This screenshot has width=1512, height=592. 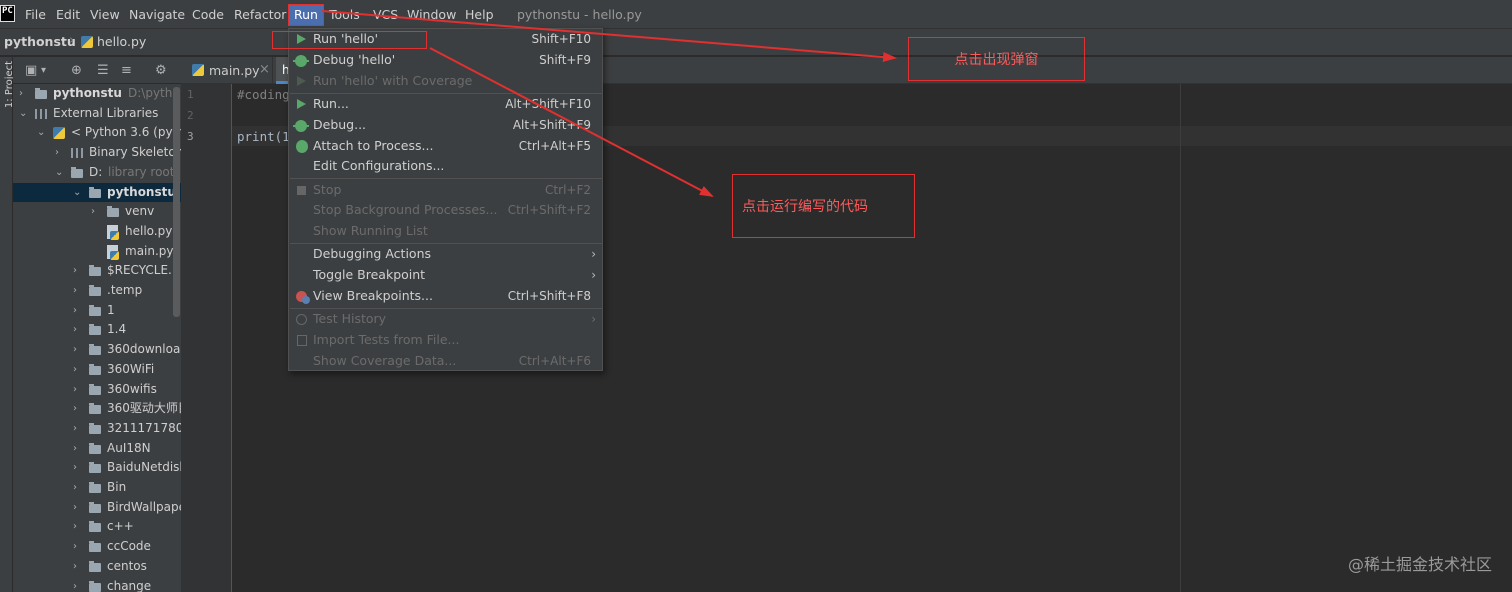 What do you see at coordinates (554, 145) in the screenshot?
I see `shortcut: Ctrl+Alt+F5` at bounding box center [554, 145].